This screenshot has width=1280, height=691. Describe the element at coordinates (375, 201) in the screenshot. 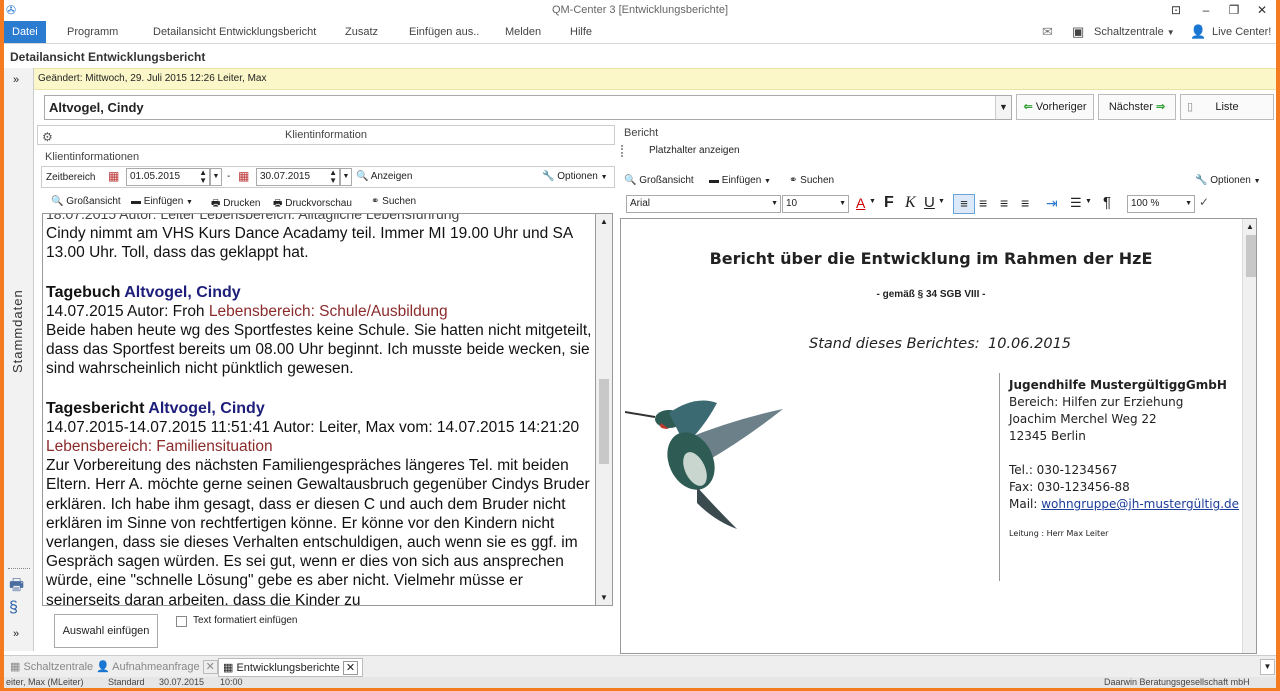

I see `binoculars-icon: ⚭` at that location.